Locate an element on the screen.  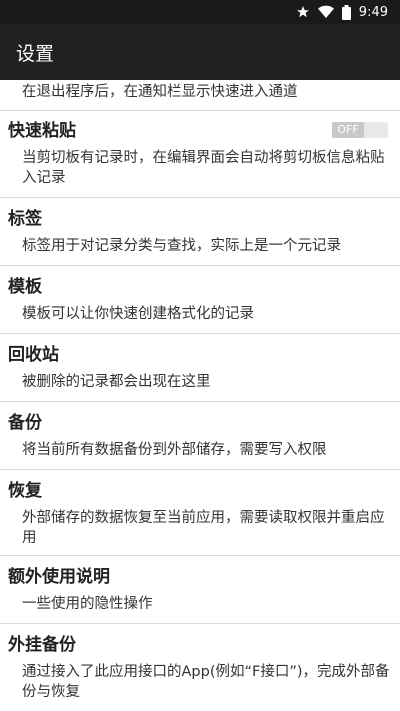
settings-item-desc: 标签用于对记录分类与查找，实际上是一个元记录 is located at coordinates (181, 246).